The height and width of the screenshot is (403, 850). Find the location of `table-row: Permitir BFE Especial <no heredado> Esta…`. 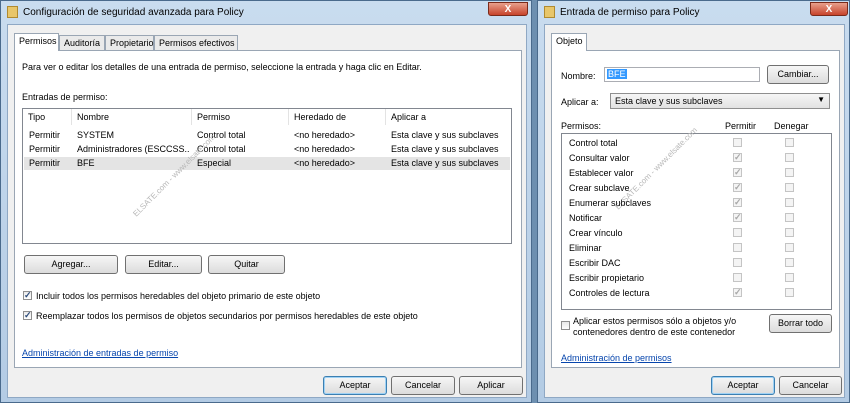

table-row: Permitir BFE Especial <no heredado> Esta… is located at coordinates (267, 163).